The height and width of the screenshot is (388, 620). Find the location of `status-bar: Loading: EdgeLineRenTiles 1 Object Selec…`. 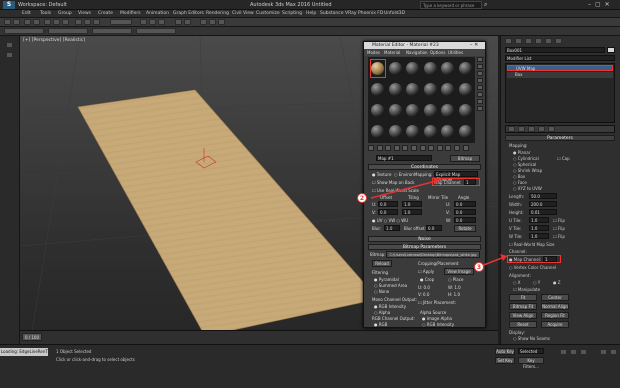

status-bar: Loading: EdgeLineRenTiles 1 Object Selec… is located at coordinates (310, 366).